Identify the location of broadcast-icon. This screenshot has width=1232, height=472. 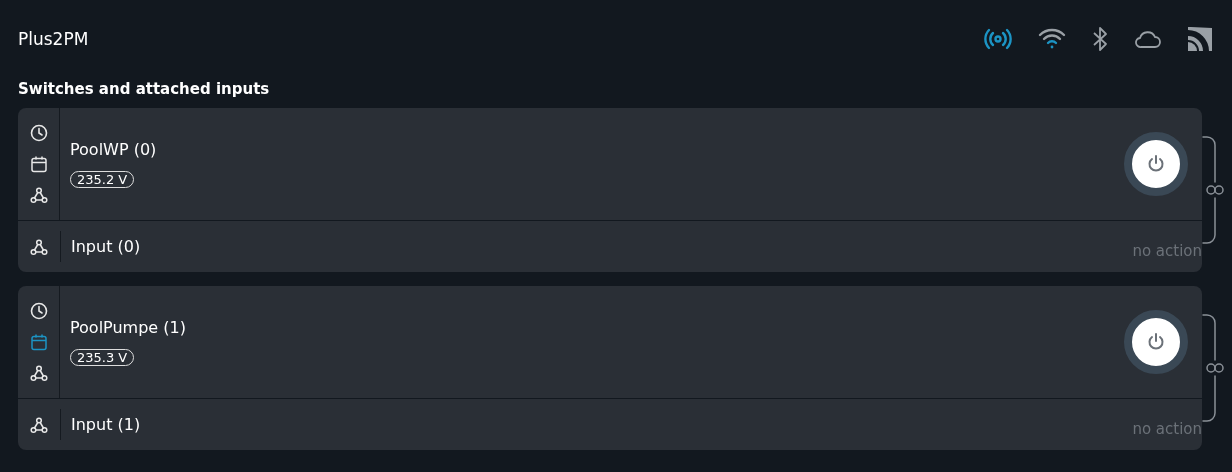
(998, 39).